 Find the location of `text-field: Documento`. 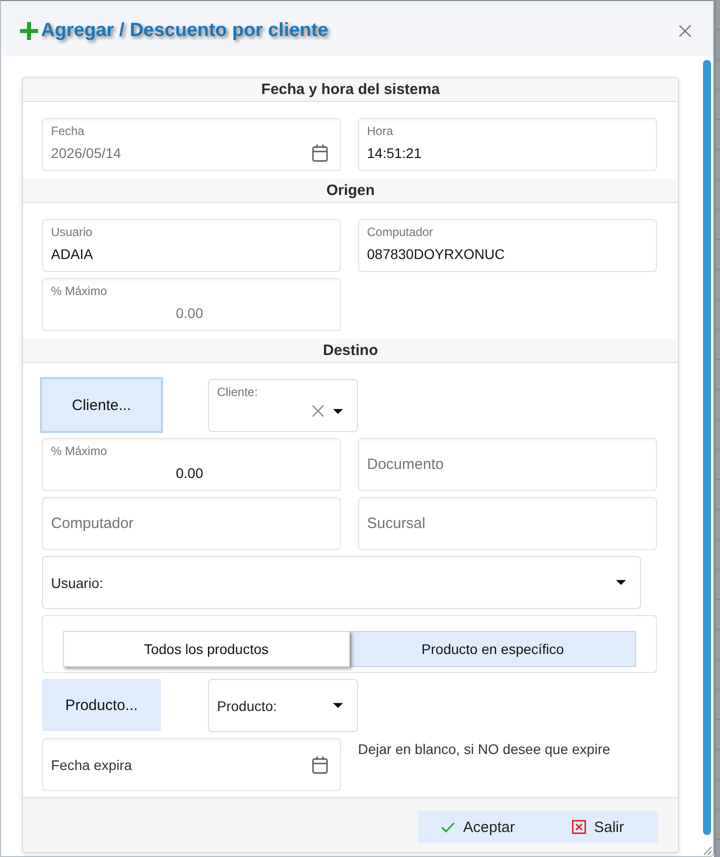

text-field: Documento is located at coordinates (507, 464).